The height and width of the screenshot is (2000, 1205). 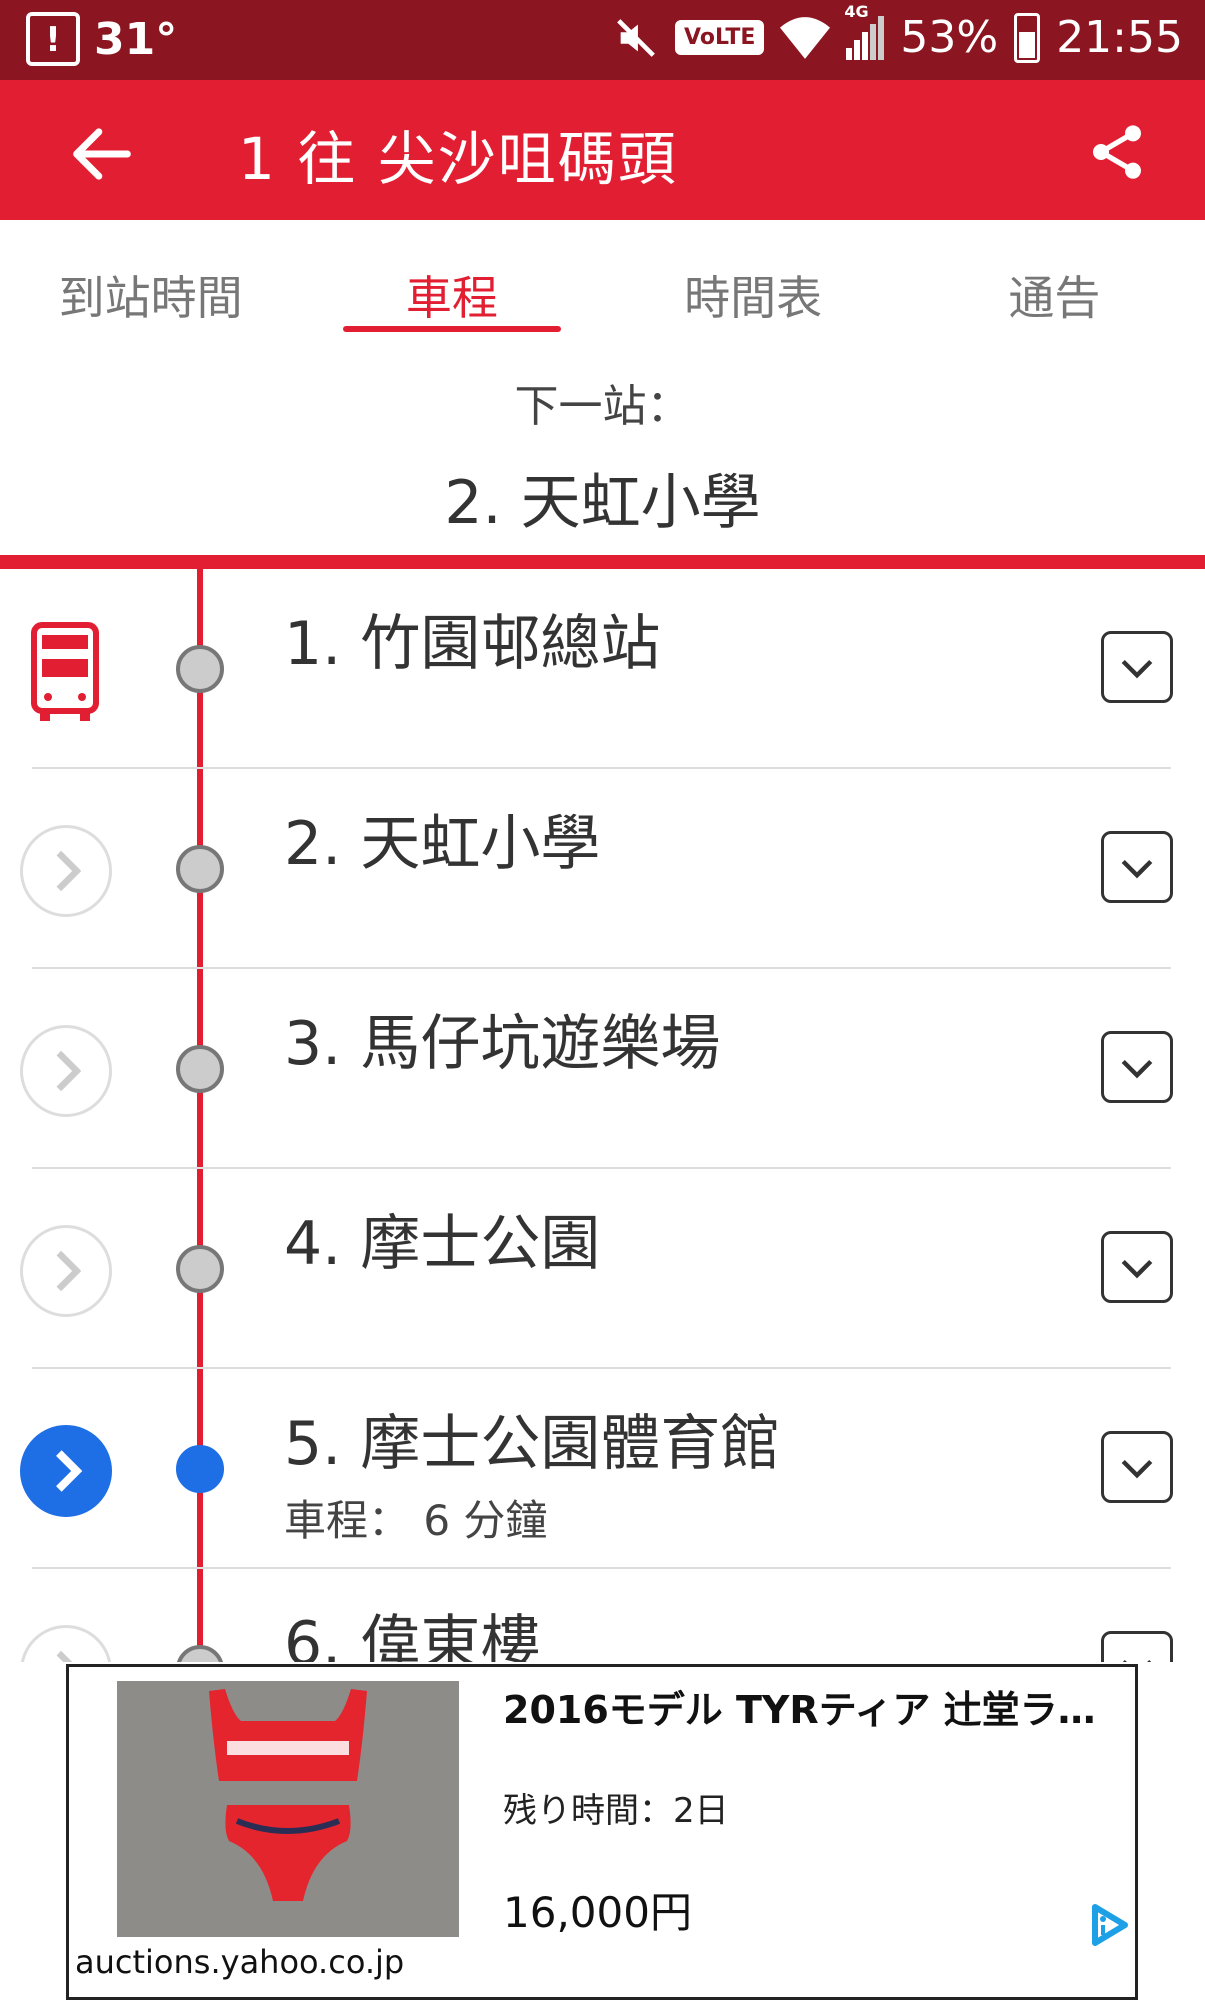 What do you see at coordinates (1054, 280) in the screenshot?
I see `tab-notices: 通告` at bounding box center [1054, 280].